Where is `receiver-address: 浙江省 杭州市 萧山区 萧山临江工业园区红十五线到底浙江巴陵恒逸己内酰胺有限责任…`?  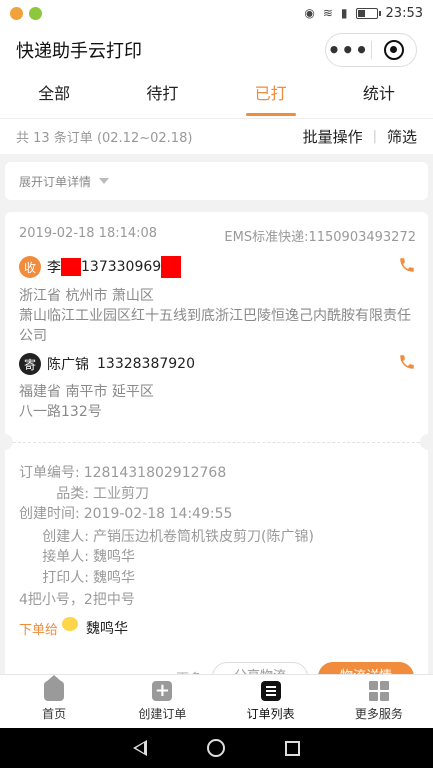 receiver-address: 浙江省 杭州市 萧山区 萧山临江工业园区红十五线到底浙江巴陵恒逸己内酰胺有限责任… is located at coordinates (217, 316).